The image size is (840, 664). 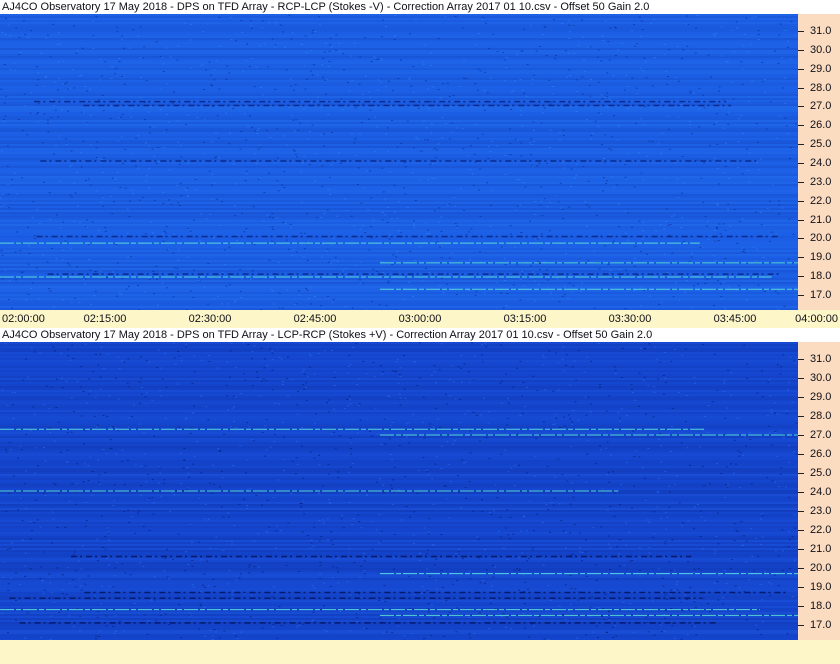 I want to click on x-tick-label: 02:30:00, so click(x=210, y=319).